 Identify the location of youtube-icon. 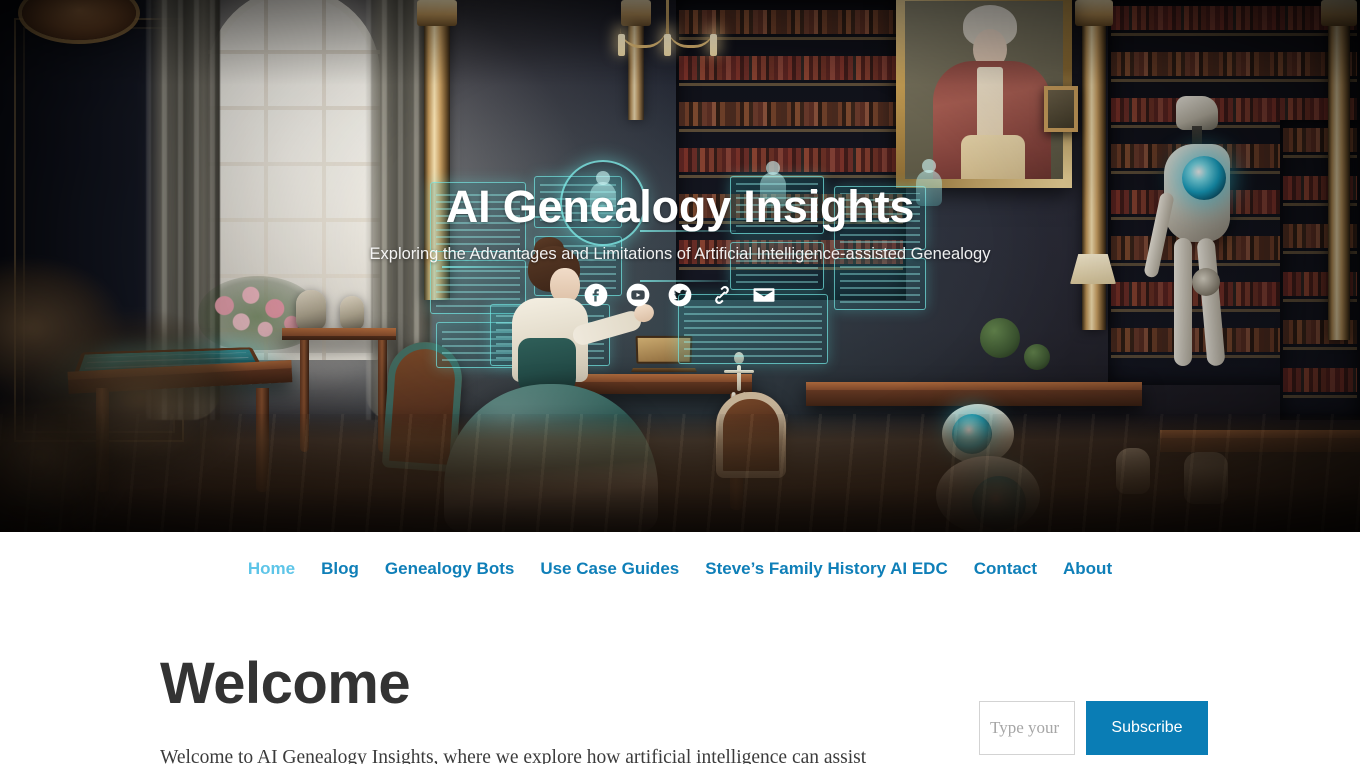
(638, 295).